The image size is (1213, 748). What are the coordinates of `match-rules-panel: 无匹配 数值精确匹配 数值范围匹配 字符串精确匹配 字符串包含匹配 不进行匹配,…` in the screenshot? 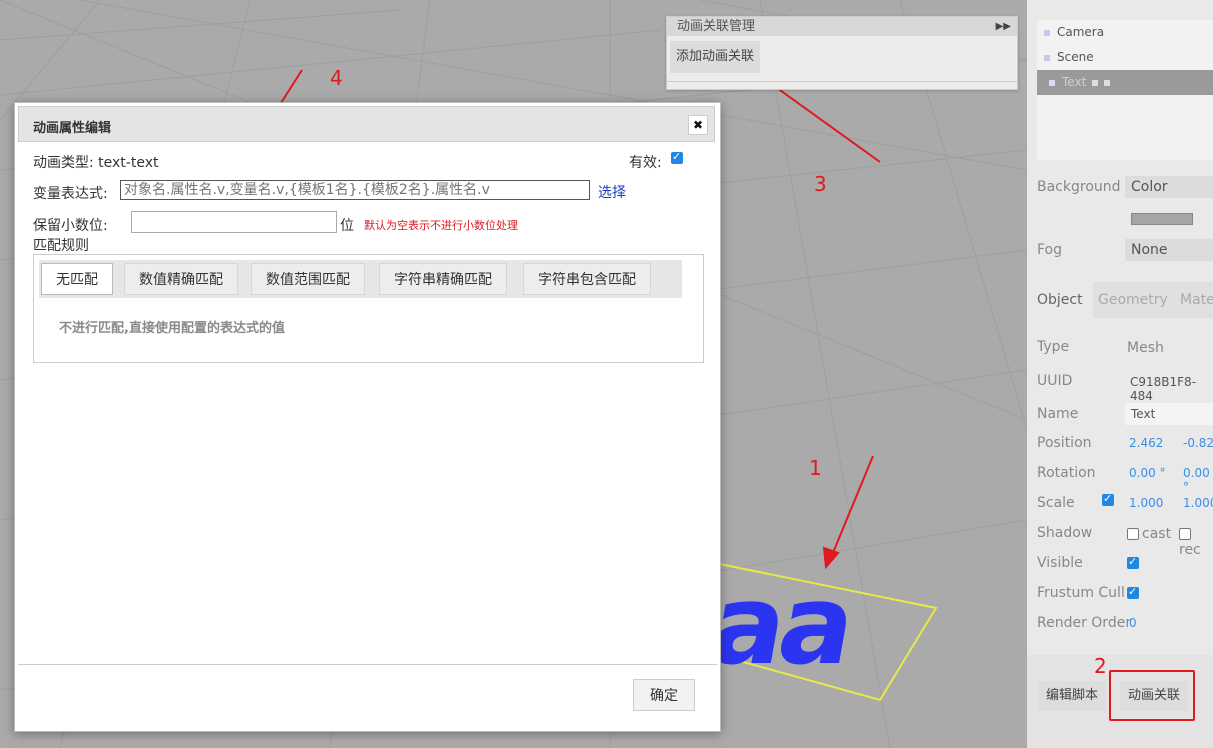 It's located at (368, 308).